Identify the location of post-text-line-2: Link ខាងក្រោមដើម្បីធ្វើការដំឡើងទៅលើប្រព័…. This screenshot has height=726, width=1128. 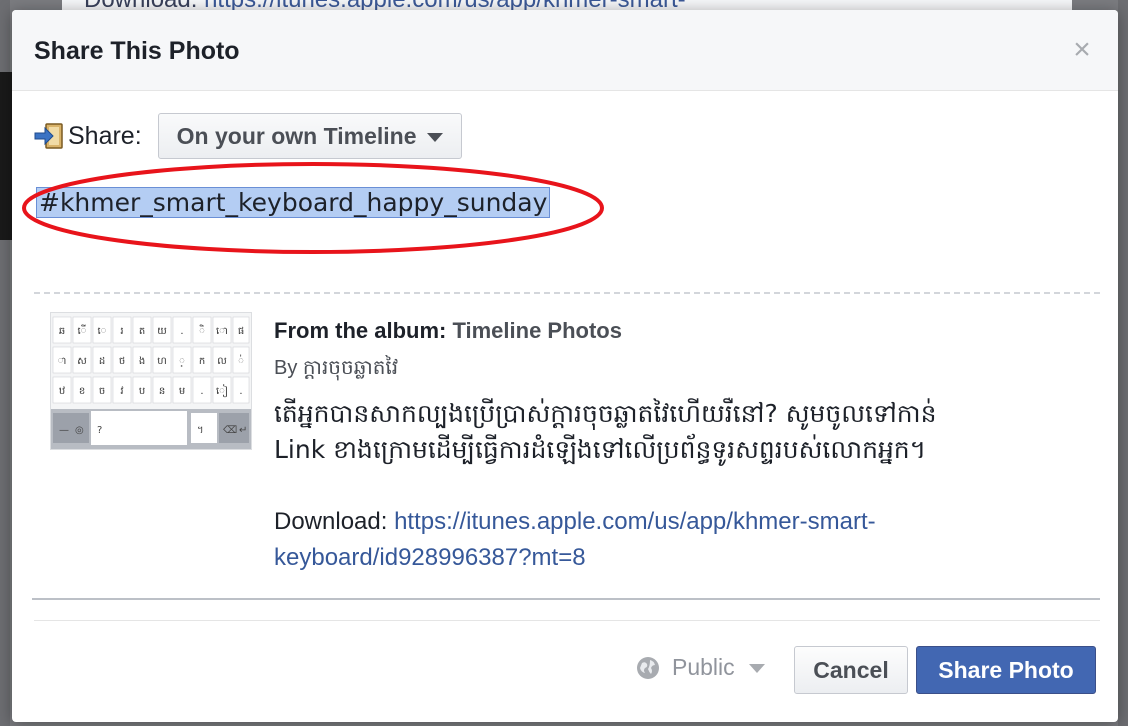
(600, 449).